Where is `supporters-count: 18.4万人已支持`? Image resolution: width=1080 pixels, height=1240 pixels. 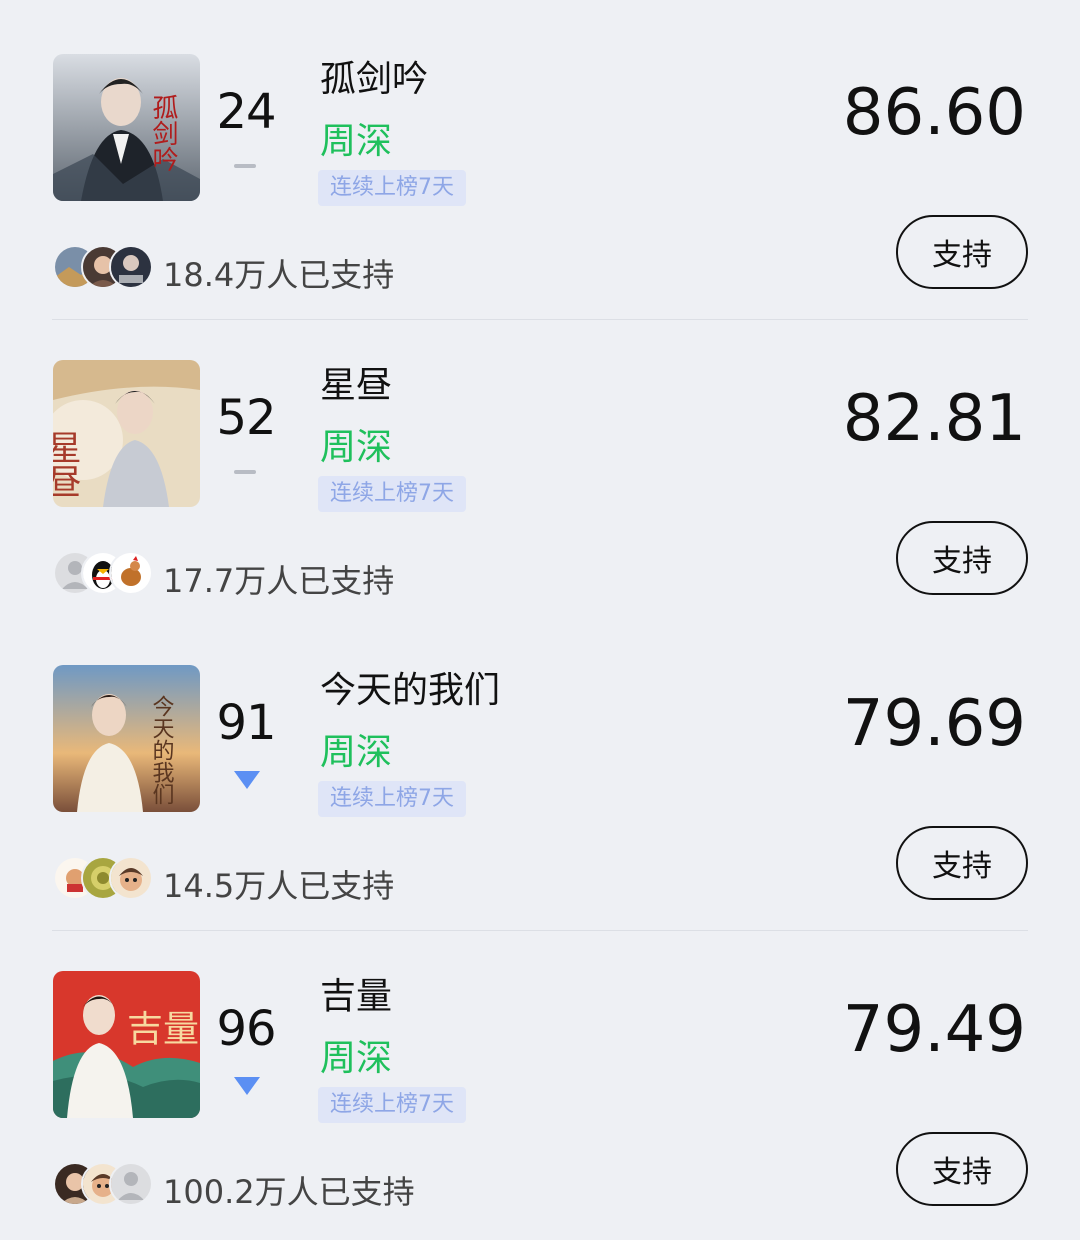 supporters-count: 18.4万人已支持 is located at coordinates (279, 275).